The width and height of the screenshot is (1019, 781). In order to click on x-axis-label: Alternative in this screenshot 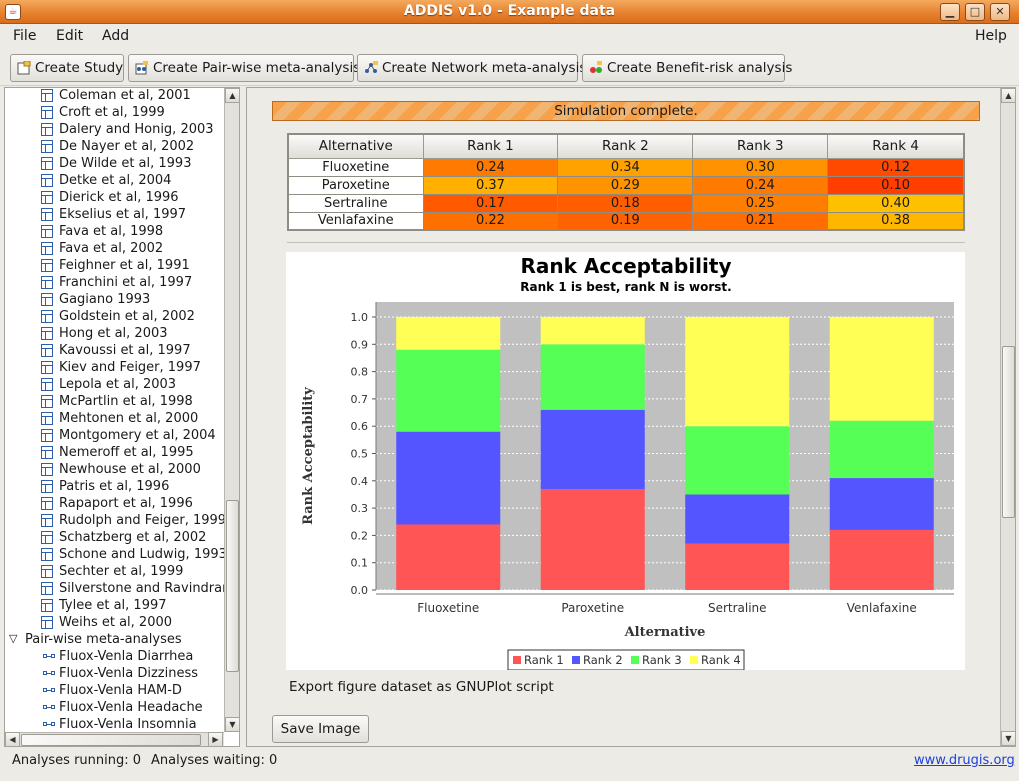, I will do `click(665, 632)`.